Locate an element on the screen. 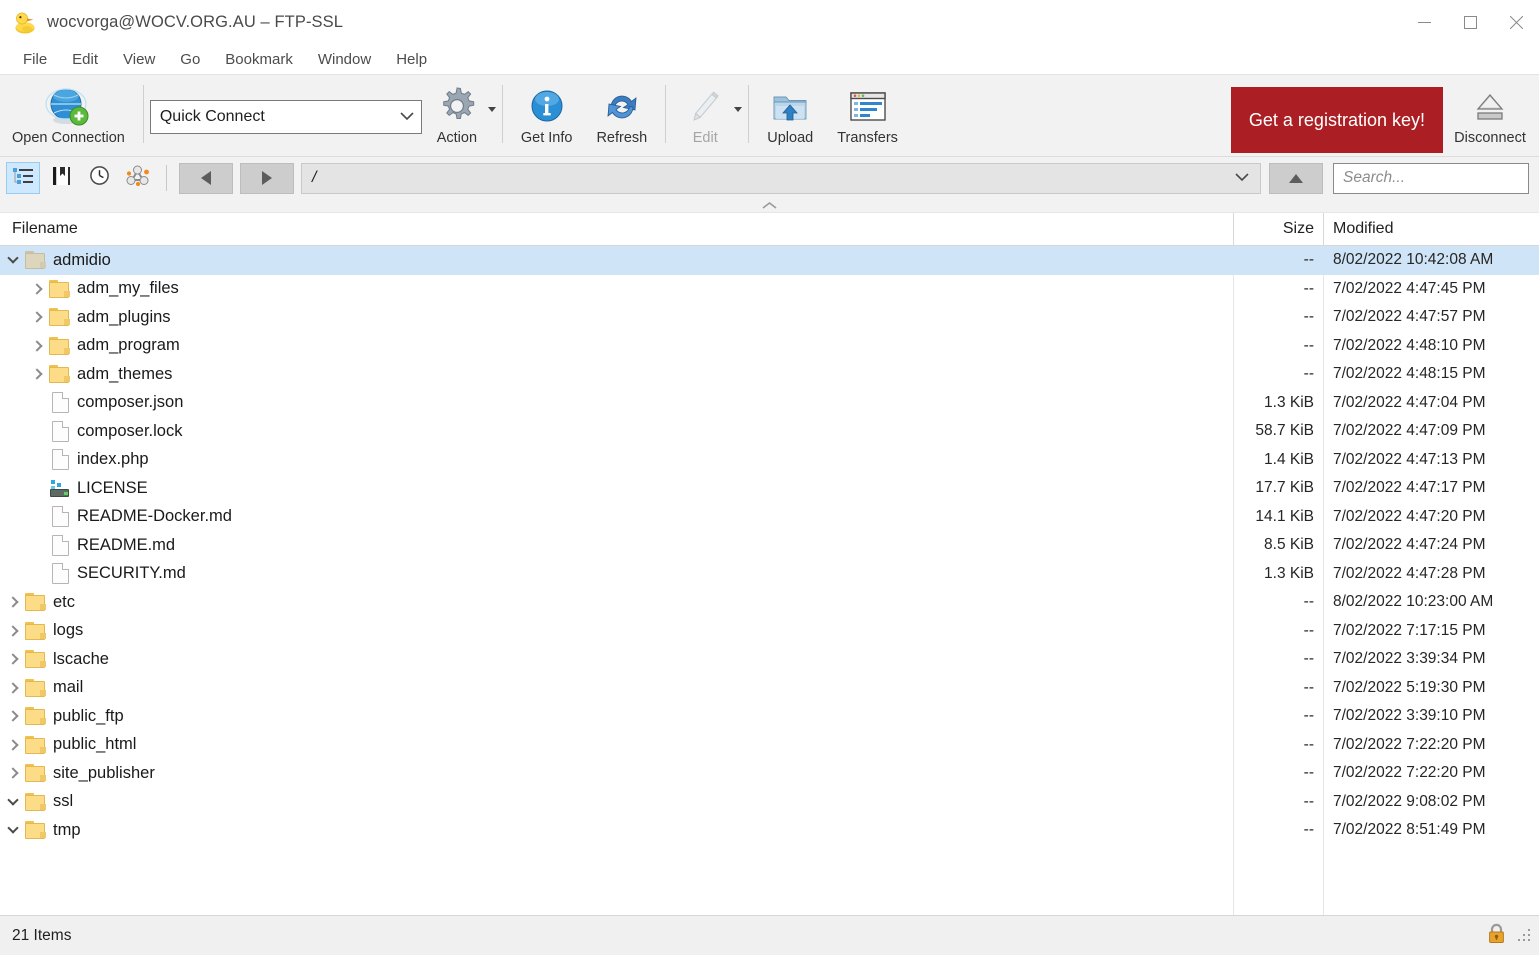  action-button: Action is located at coordinates (457, 113).